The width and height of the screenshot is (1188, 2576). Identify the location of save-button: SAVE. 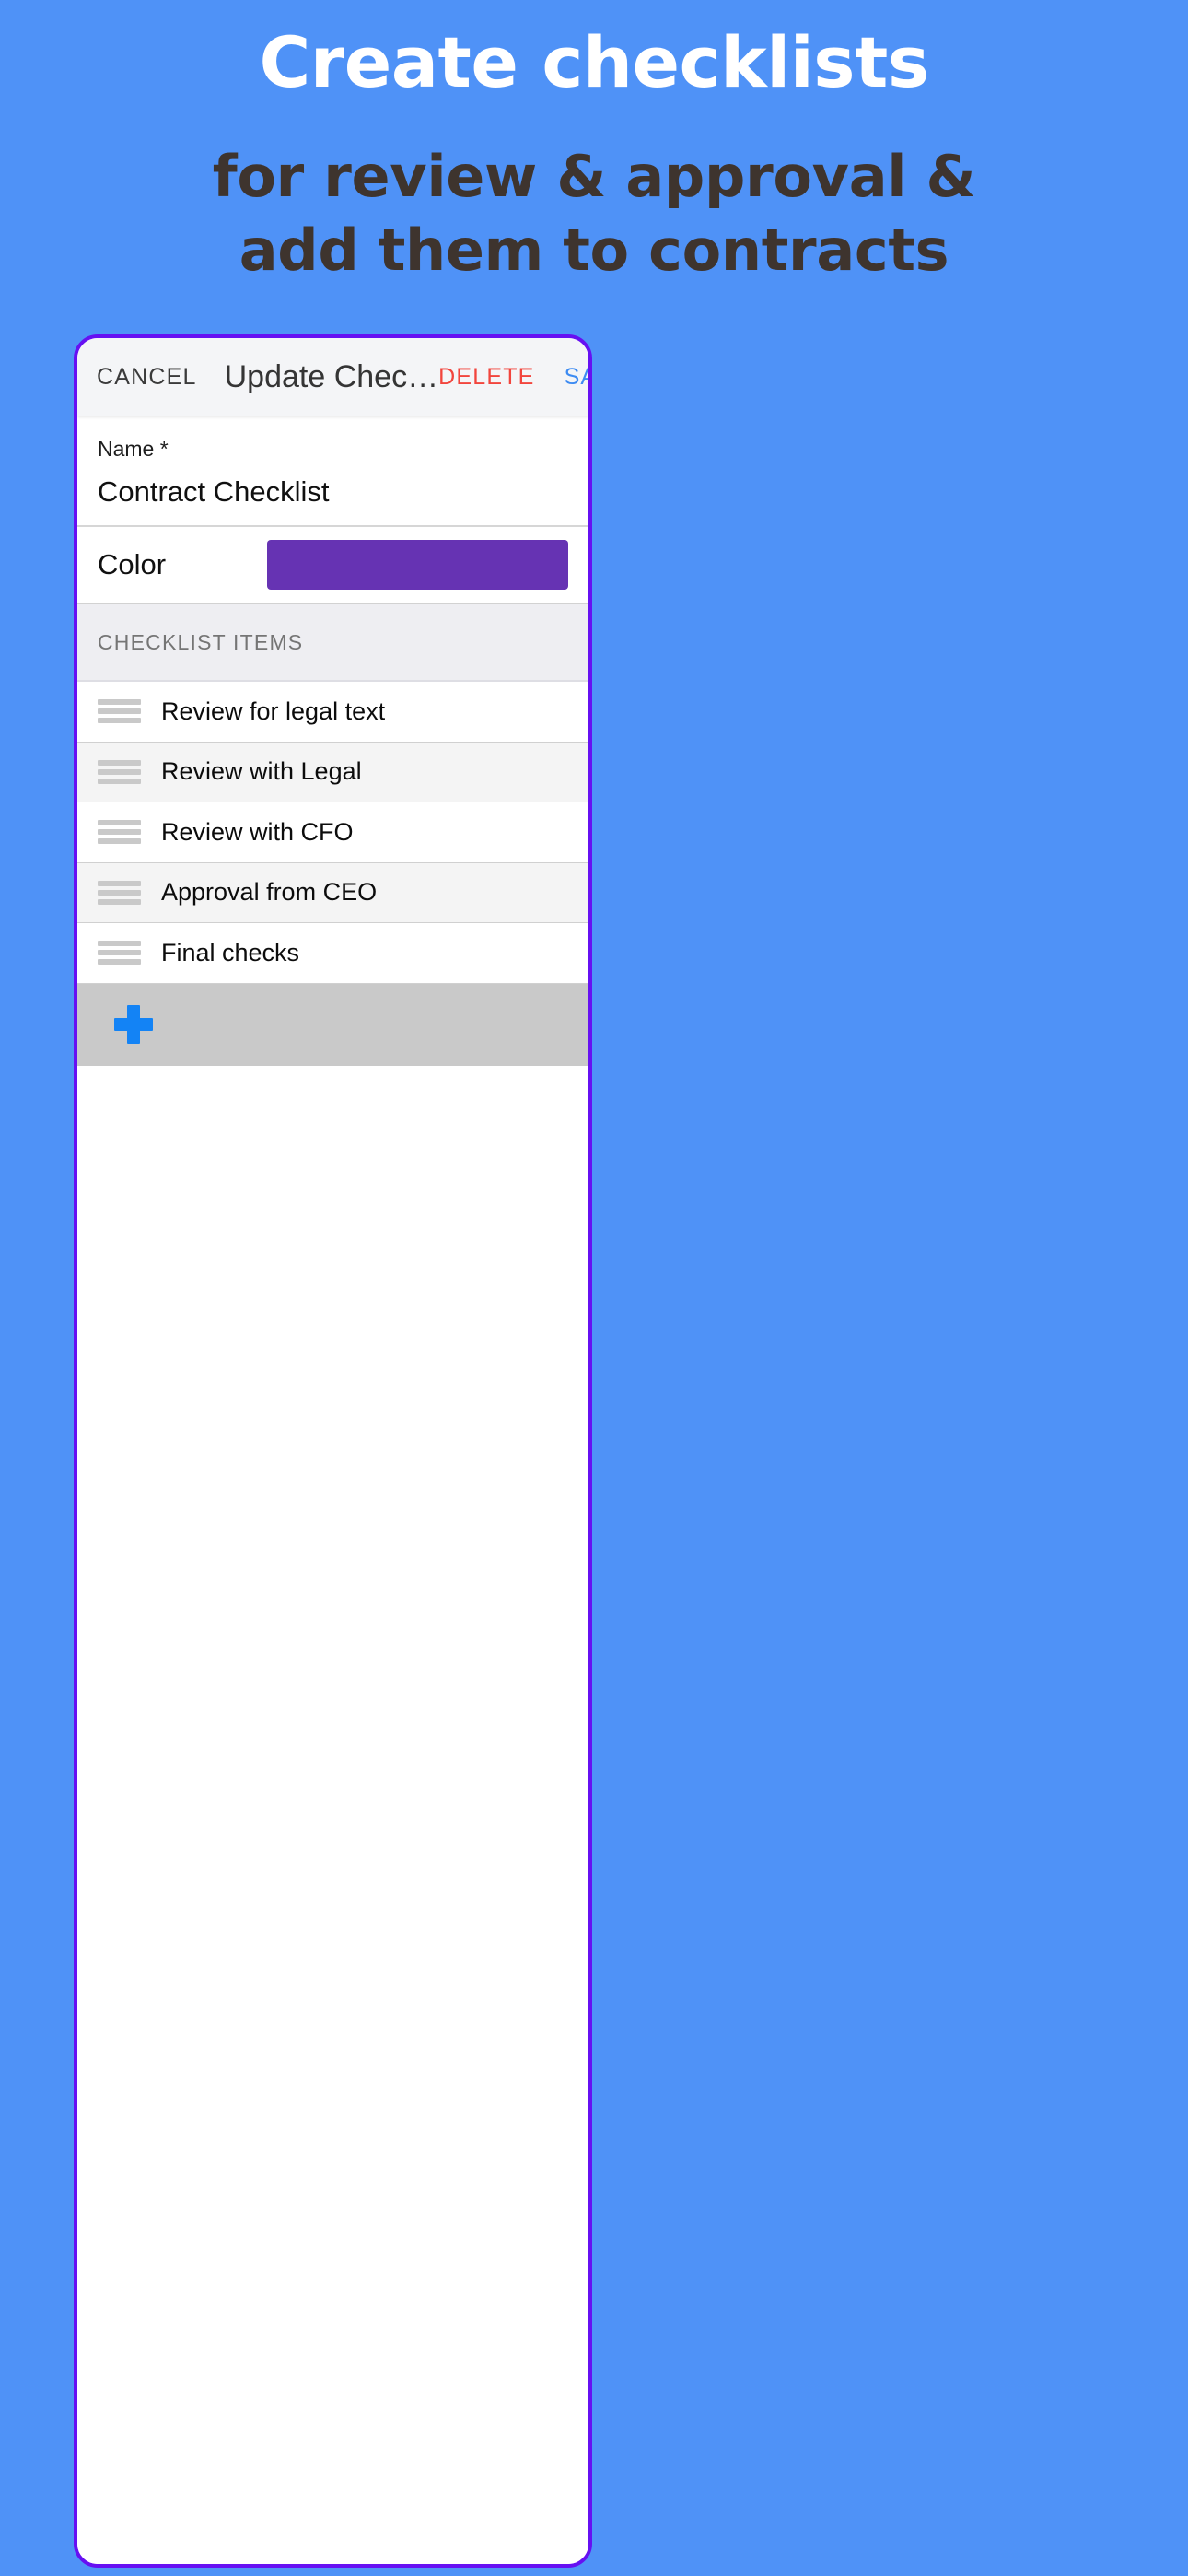
(576, 377).